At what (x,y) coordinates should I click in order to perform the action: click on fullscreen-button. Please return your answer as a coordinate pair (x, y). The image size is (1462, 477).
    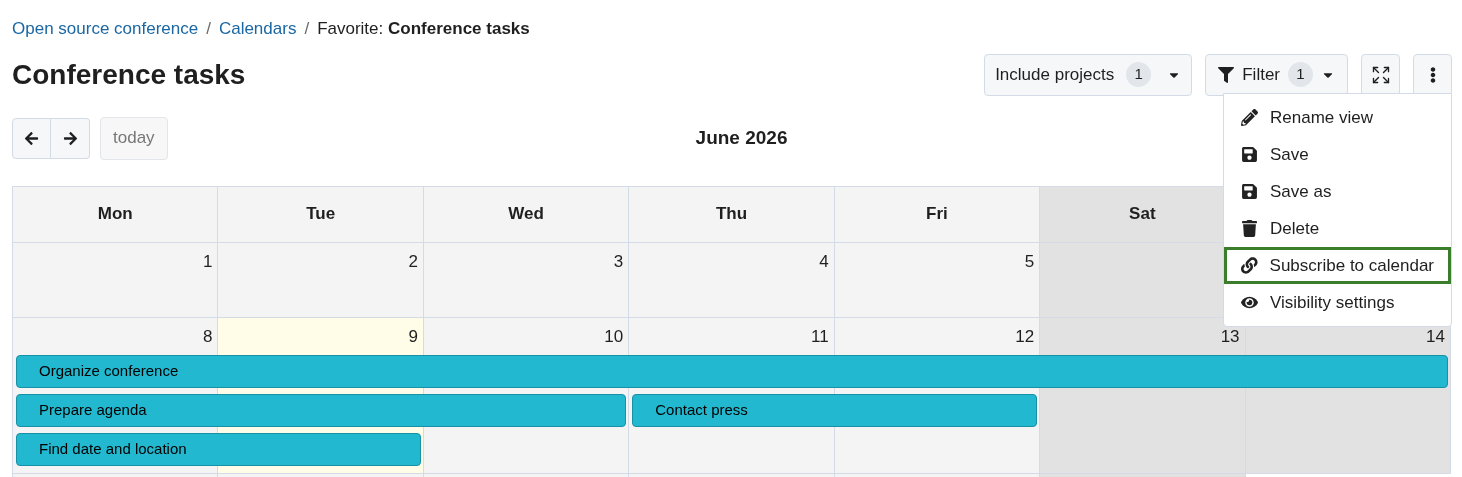
    Looking at the image, I should click on (1380, 74).